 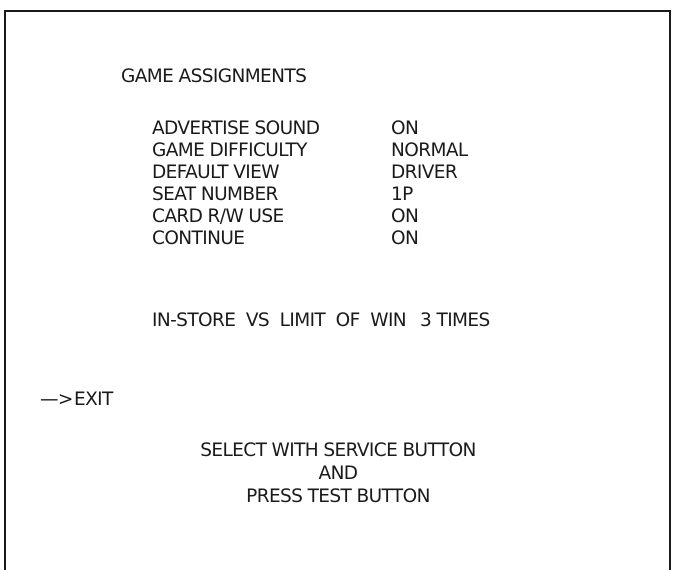 I want to click on menu-title: GAME ASSIGNMENTS, so click(x=214, y=76).